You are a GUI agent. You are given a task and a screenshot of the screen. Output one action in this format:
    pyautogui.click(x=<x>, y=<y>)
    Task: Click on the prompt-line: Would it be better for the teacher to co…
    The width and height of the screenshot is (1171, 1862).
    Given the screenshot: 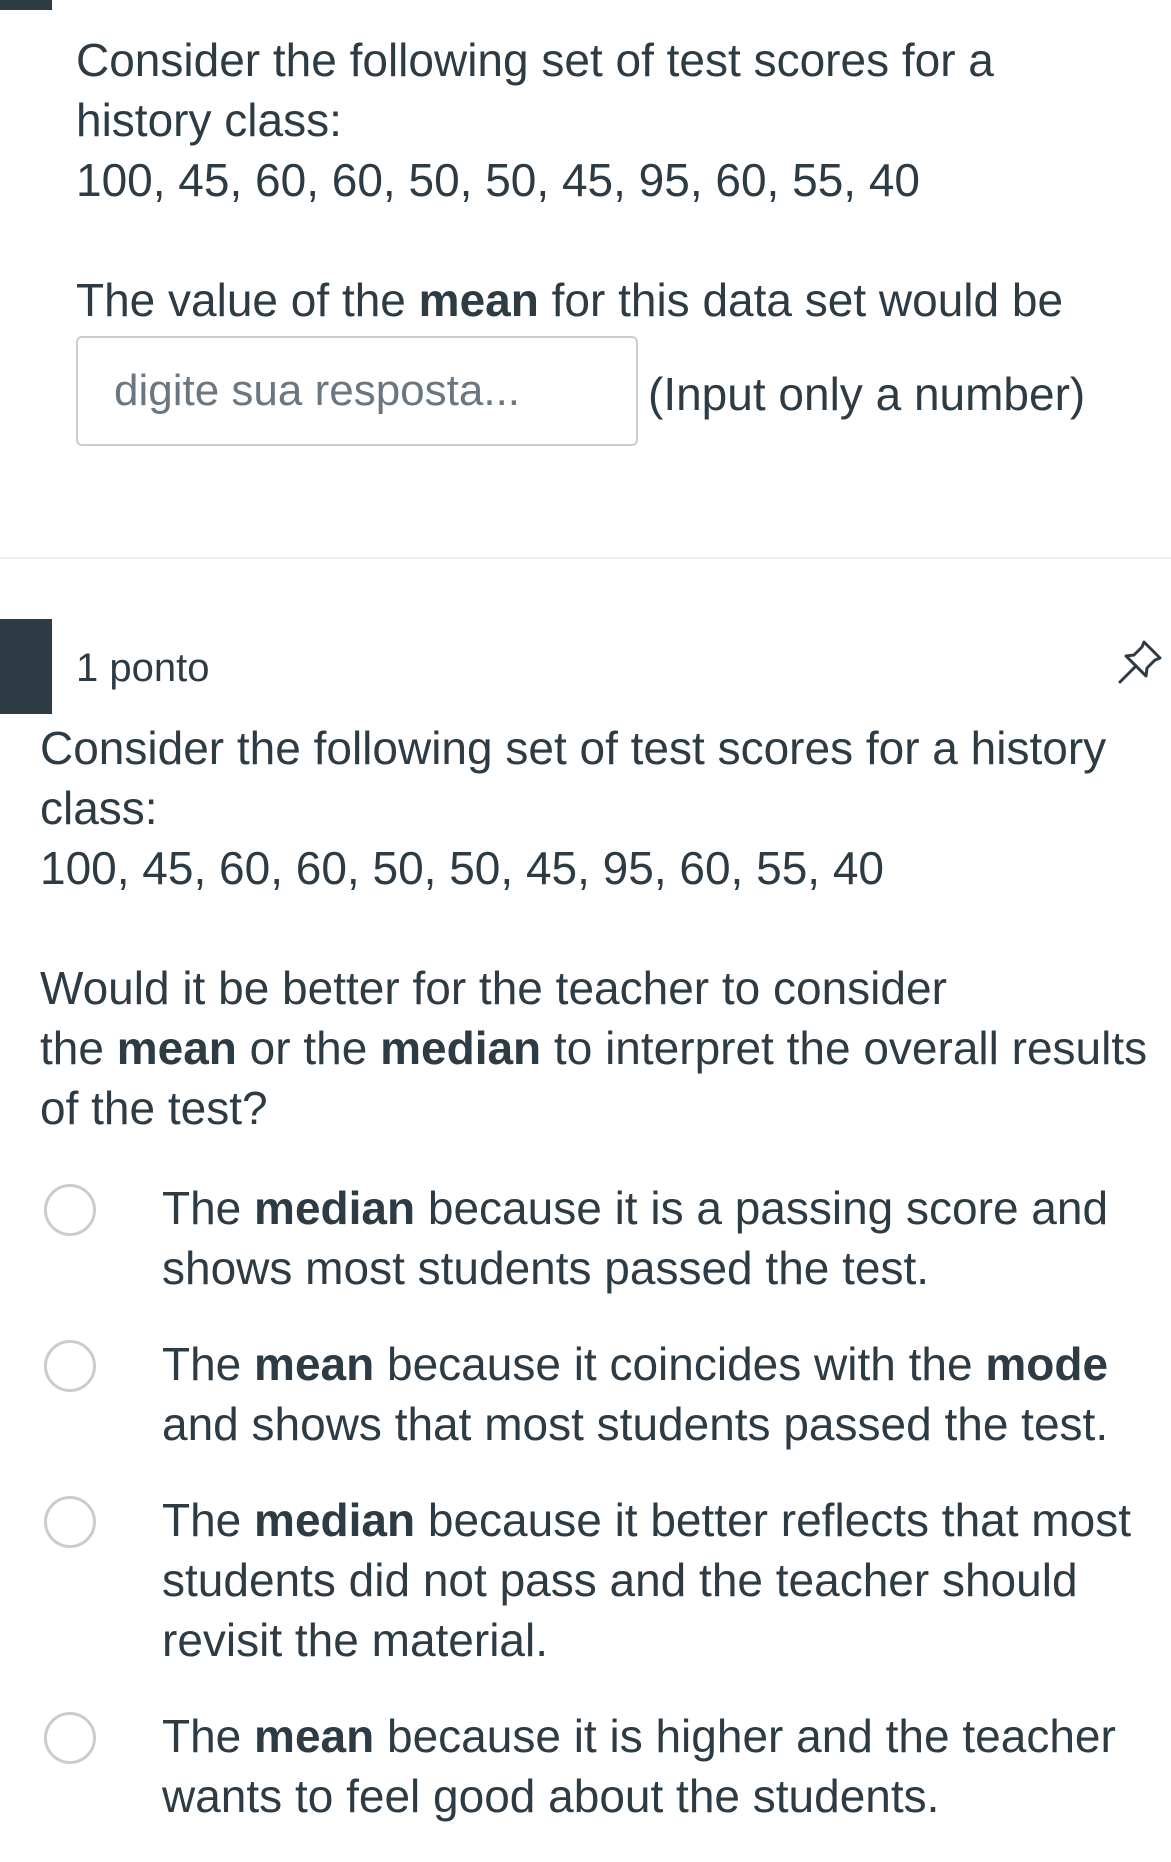 What is the action you would take?
    pyautogui.click(x=493, y=988)
    